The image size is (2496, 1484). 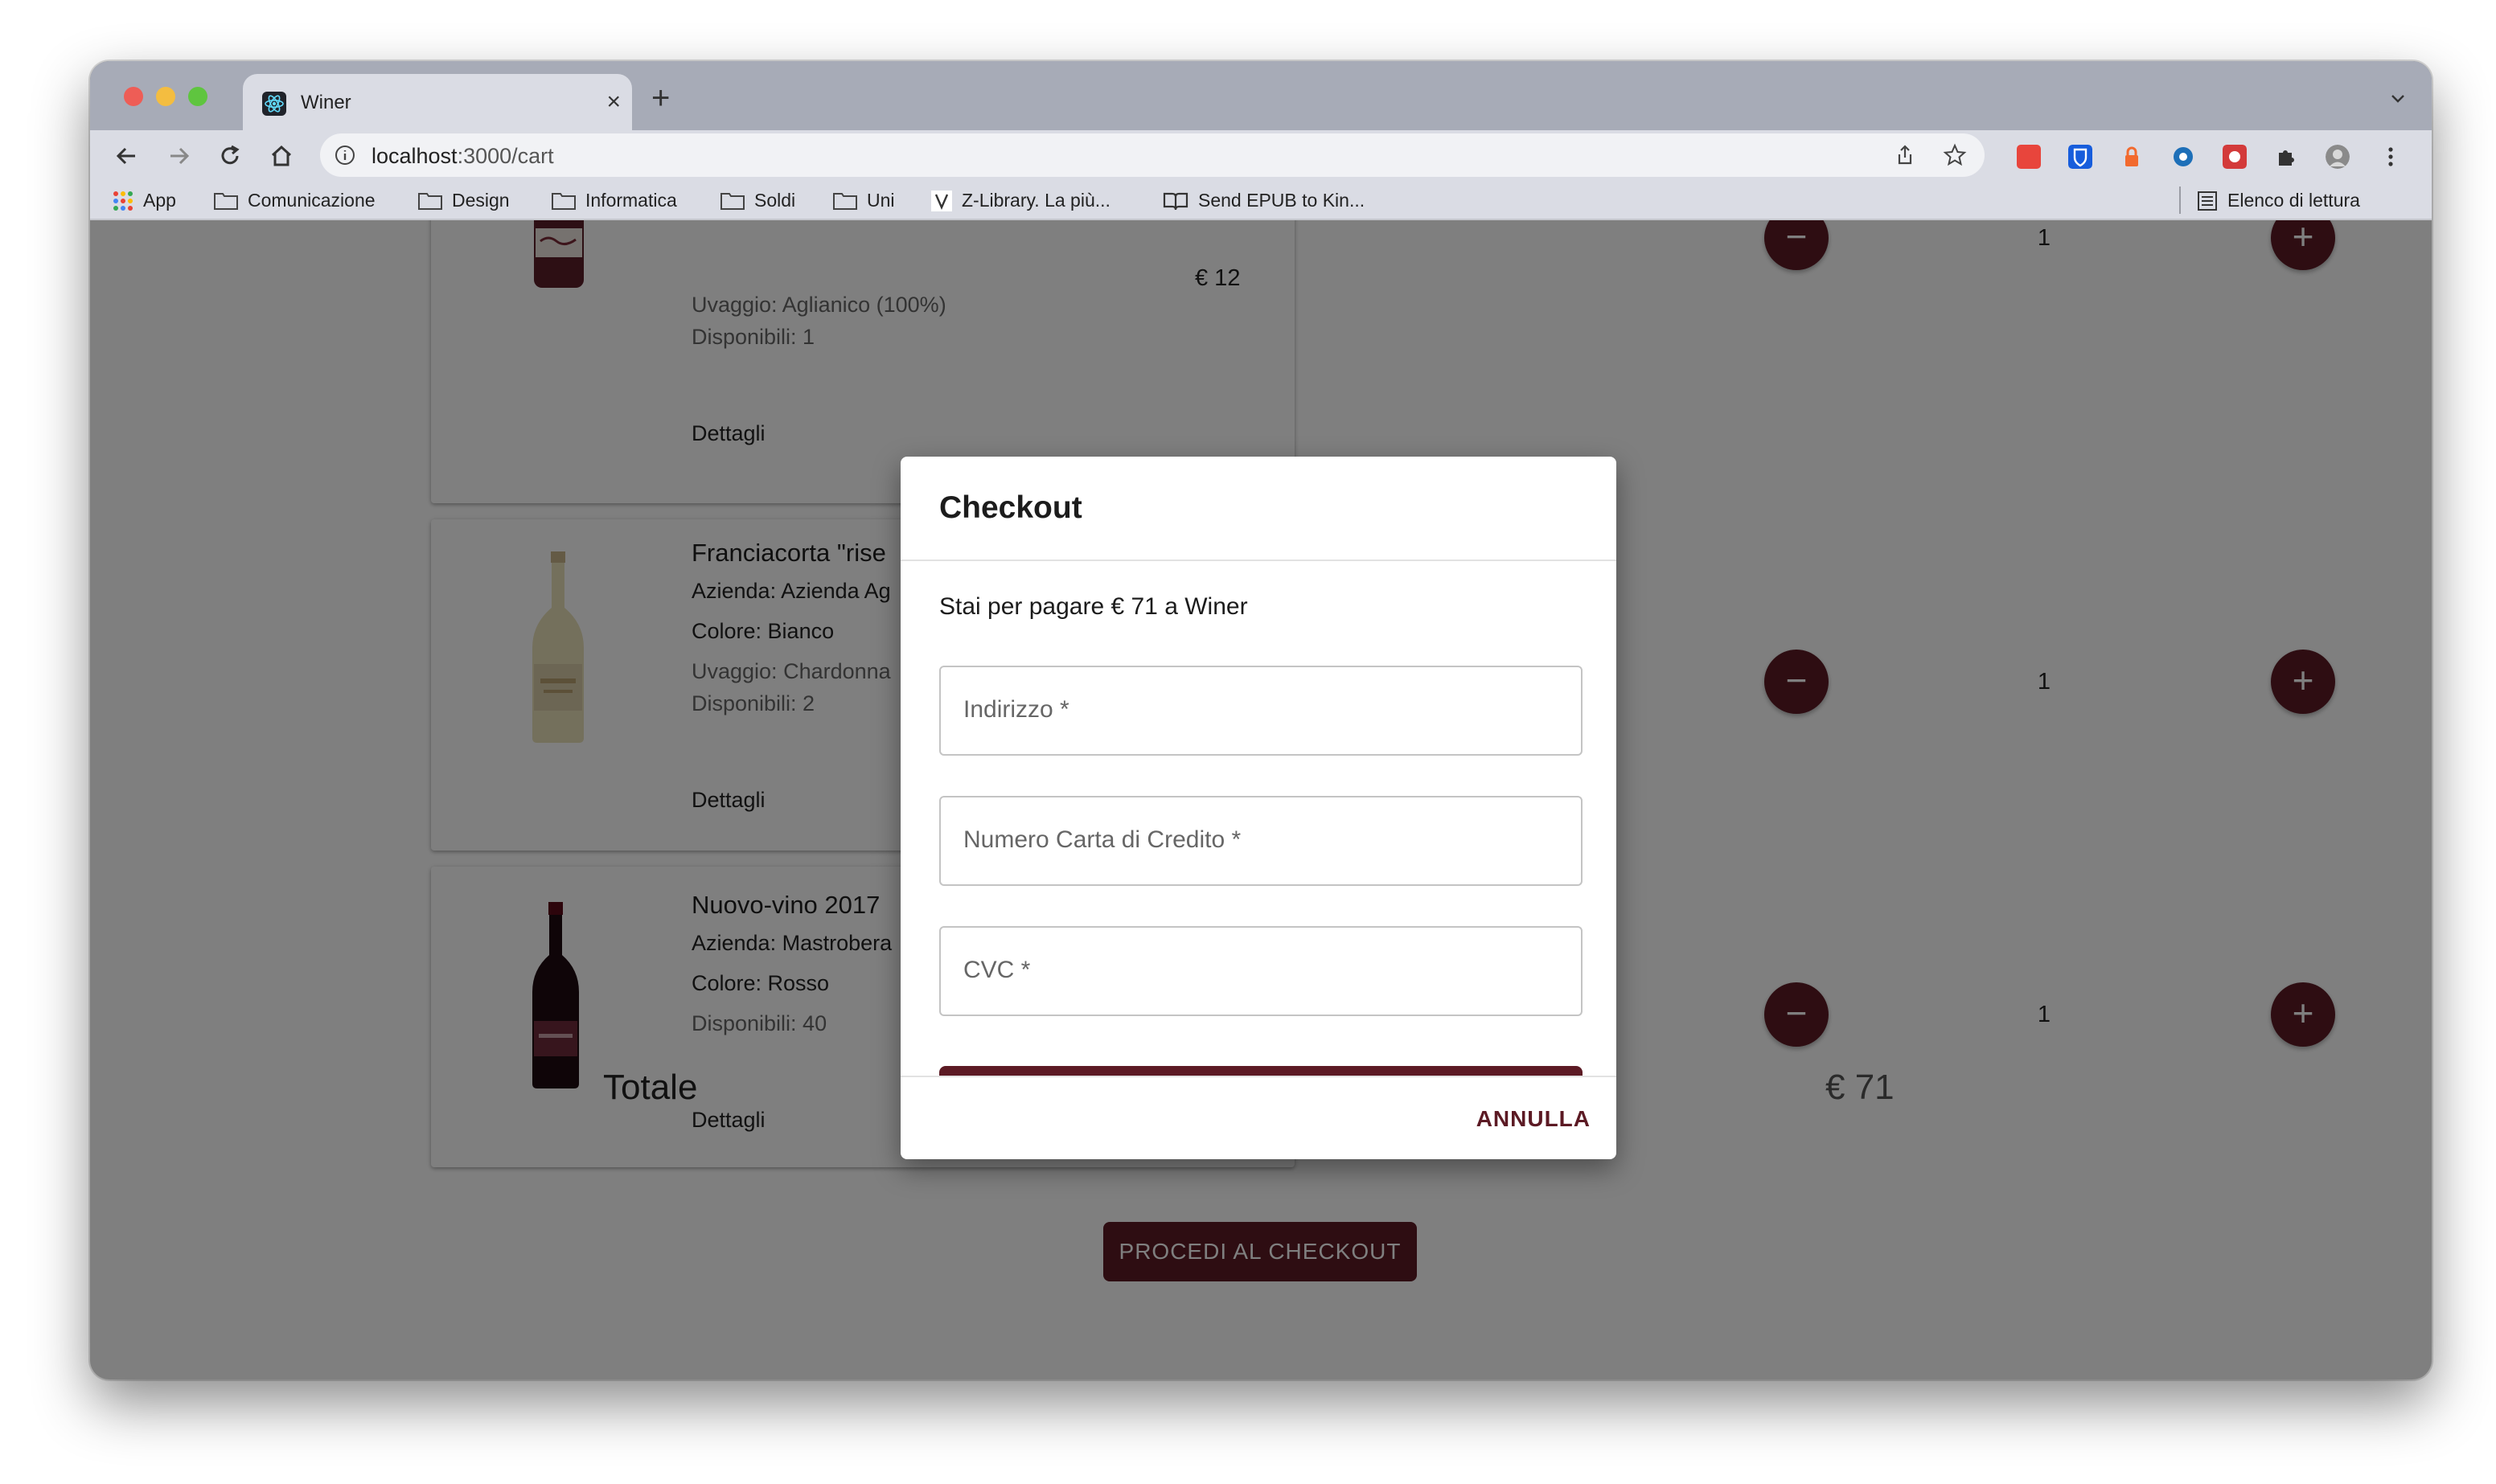 What do you see at coordinates (326, 103) in the screenshot?
I see `tab-title: Winer` at bounding box center [326, 103].